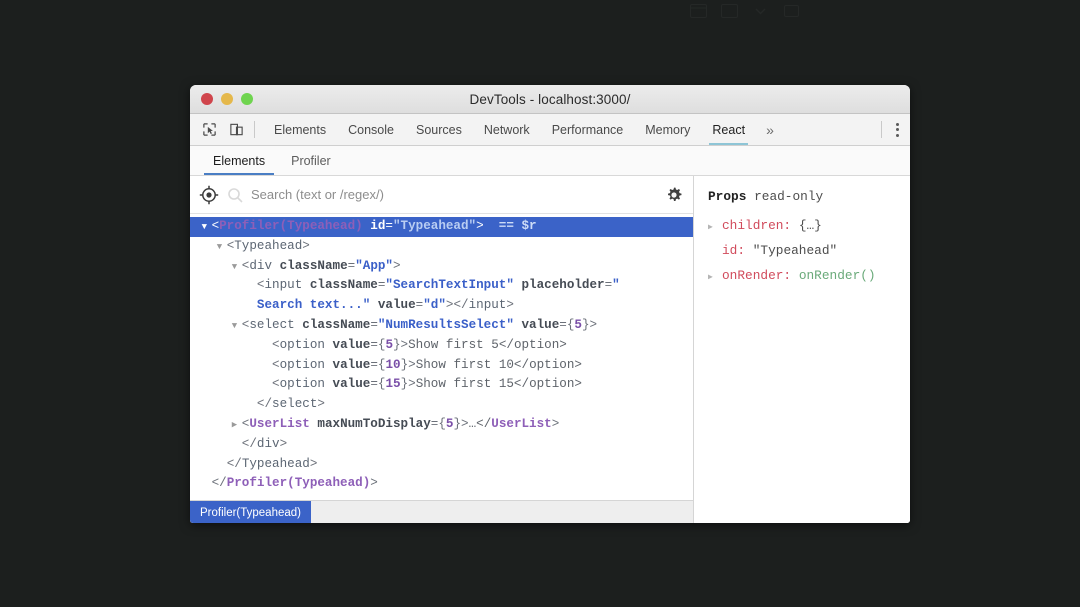 The image size is (1080, 607). Describe the element at coordinates (311, 160) in the screenshot. I see `subtab-profiler: Profiler` at that location.